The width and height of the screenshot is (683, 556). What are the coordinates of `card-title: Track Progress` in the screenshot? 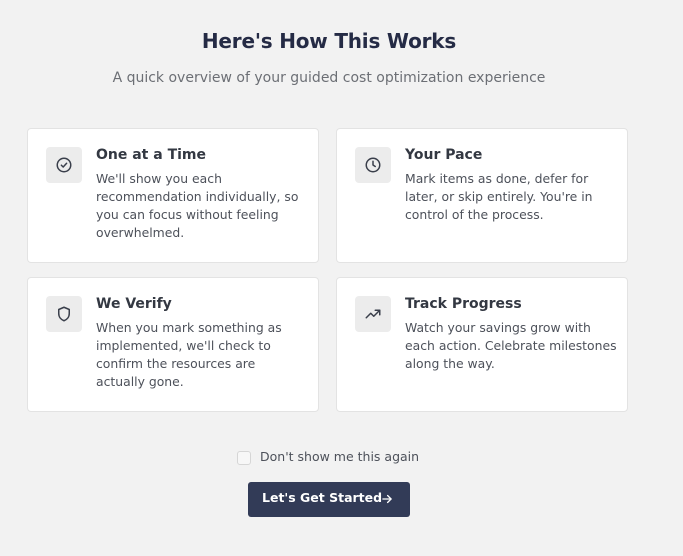 It's located at (463, 304).